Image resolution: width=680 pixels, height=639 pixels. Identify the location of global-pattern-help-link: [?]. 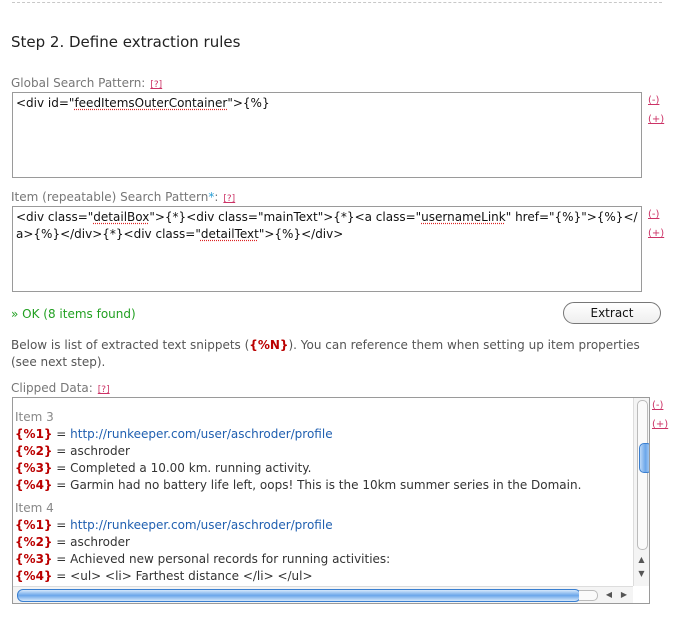
(156, 85).